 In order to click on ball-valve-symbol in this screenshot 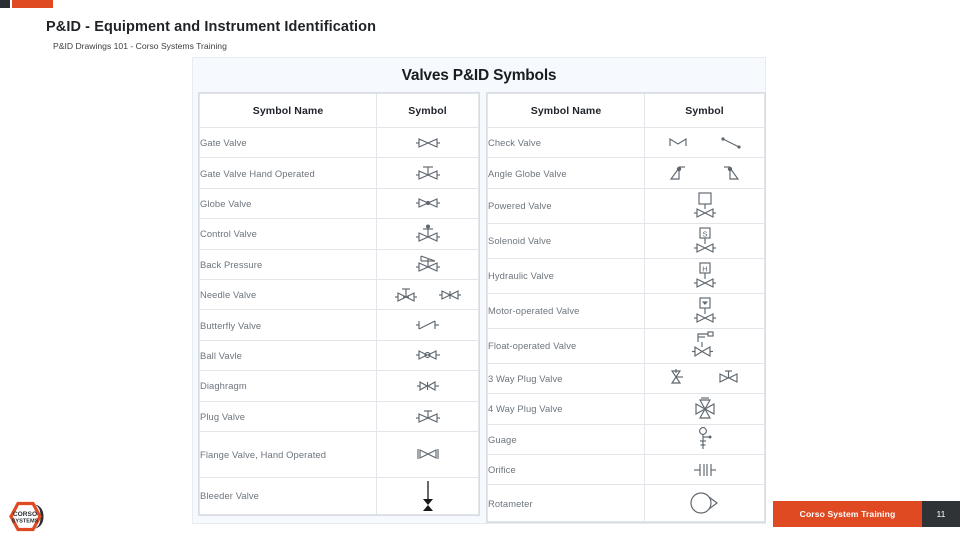, I will do `click(427, 355)`.